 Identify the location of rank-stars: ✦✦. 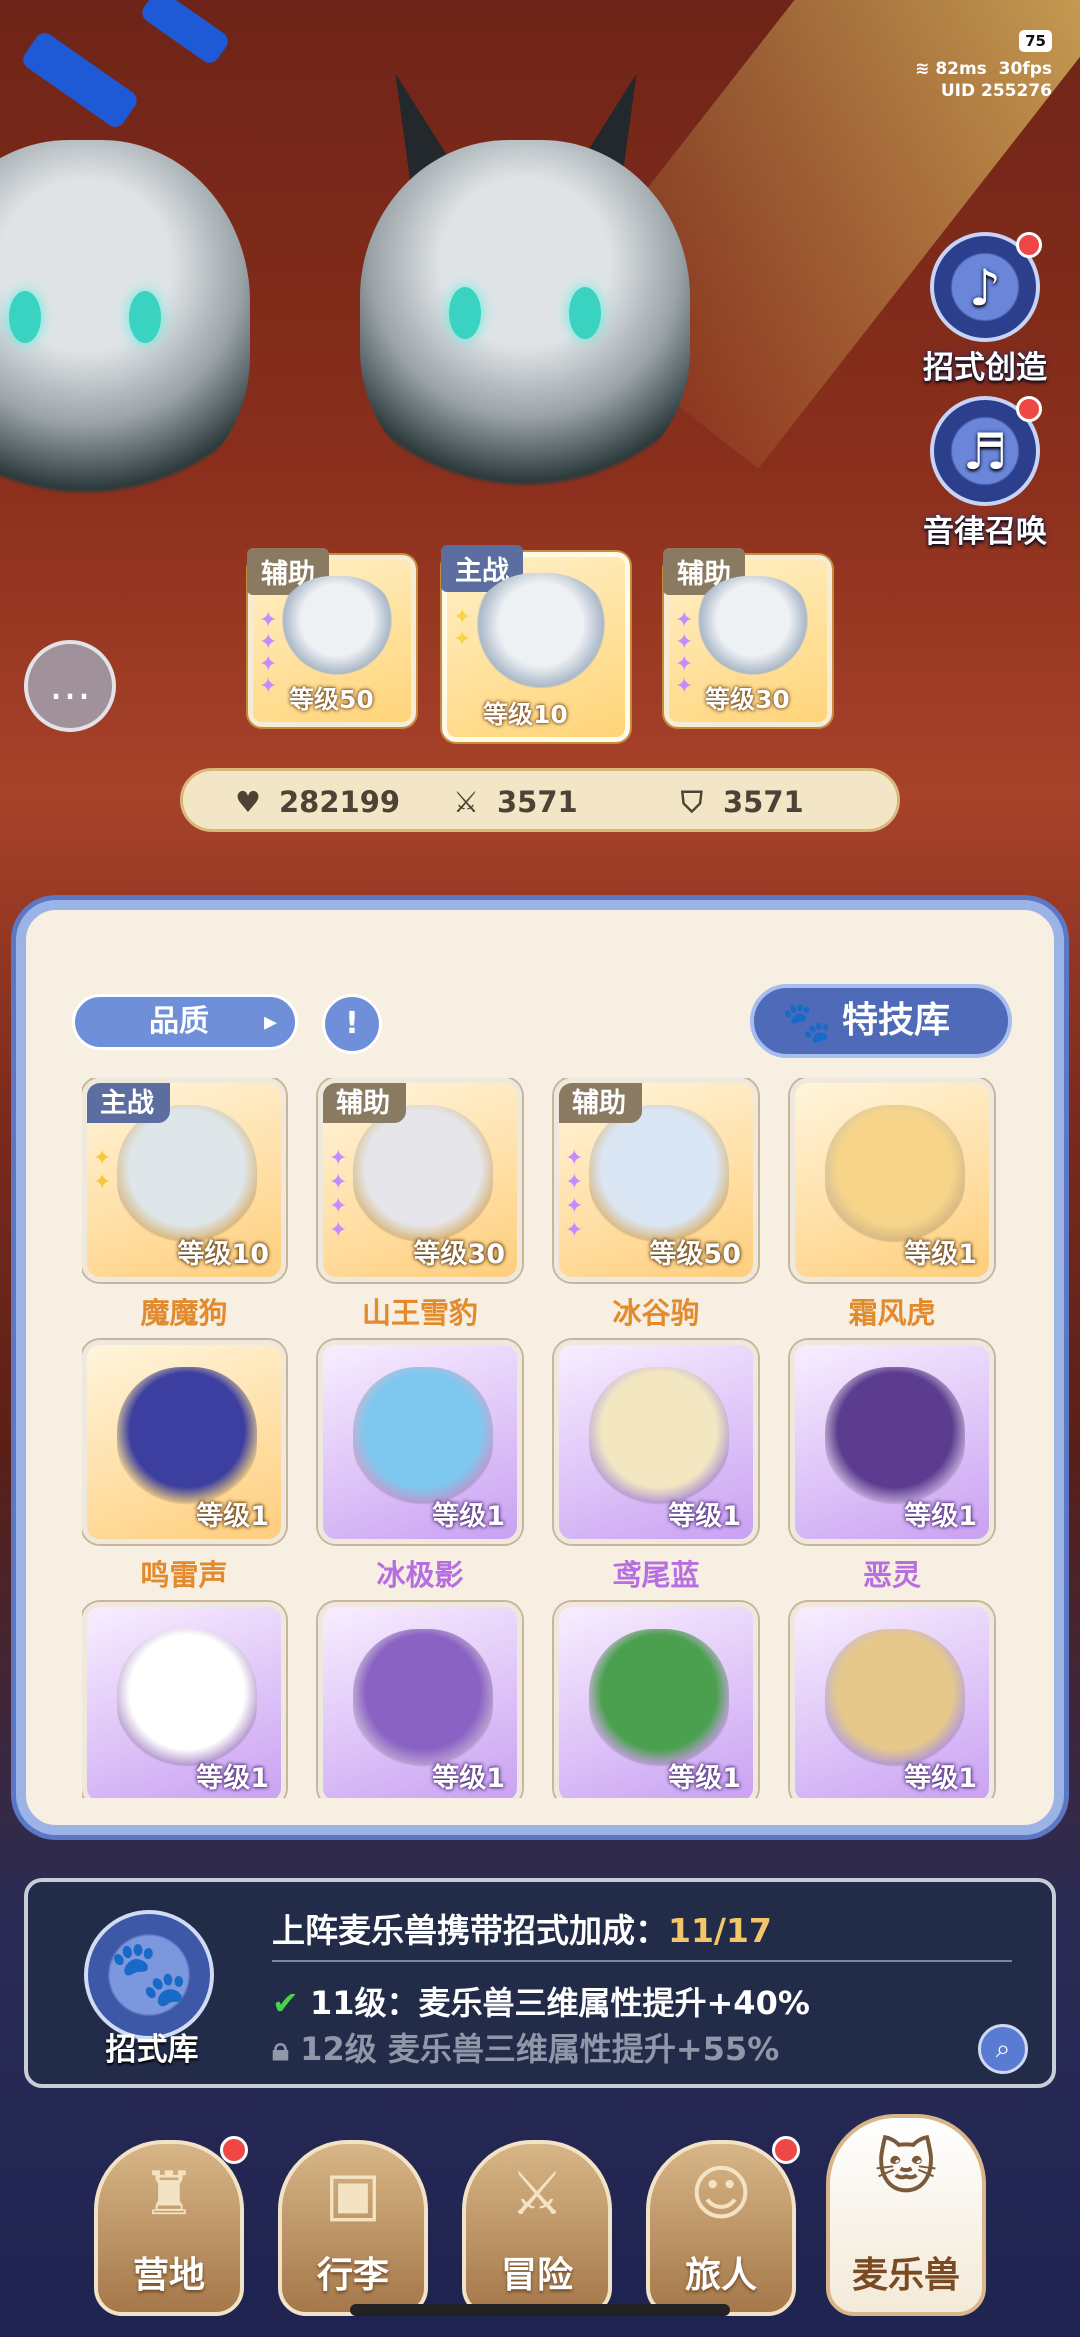
(462, 628).